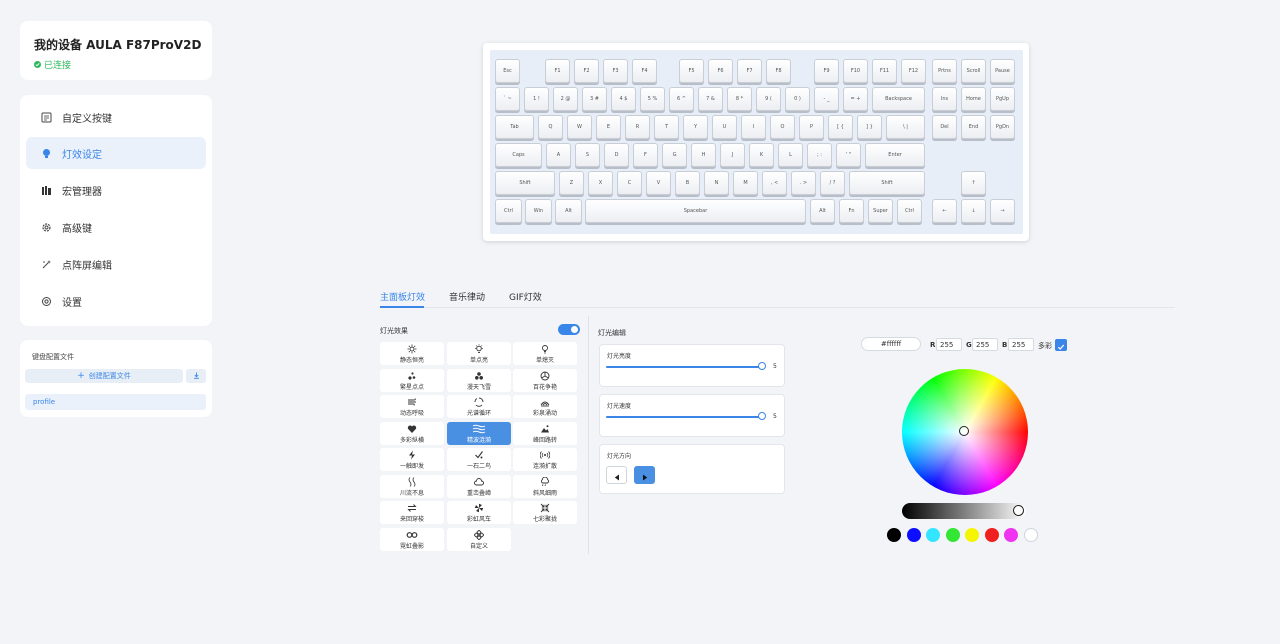  I want to click on key: F4, so click(644, 71).